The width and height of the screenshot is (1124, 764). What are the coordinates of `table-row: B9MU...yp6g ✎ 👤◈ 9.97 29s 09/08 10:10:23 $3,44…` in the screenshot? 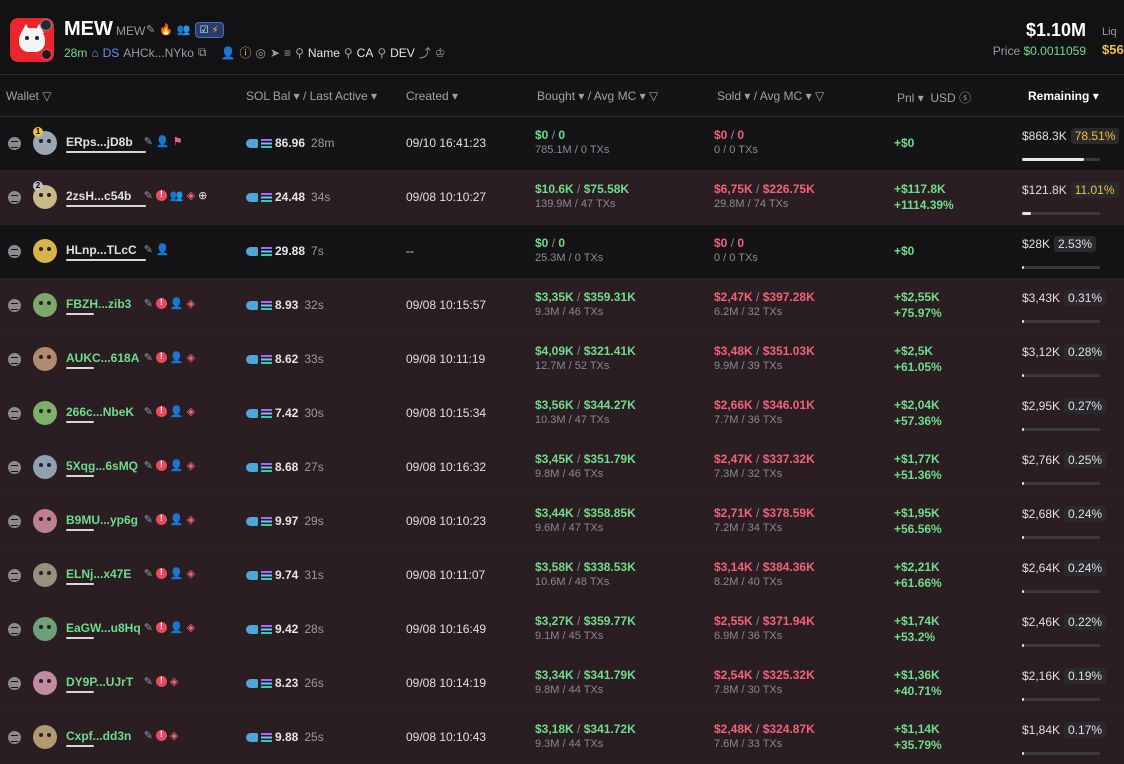 It's located at (562, 522).